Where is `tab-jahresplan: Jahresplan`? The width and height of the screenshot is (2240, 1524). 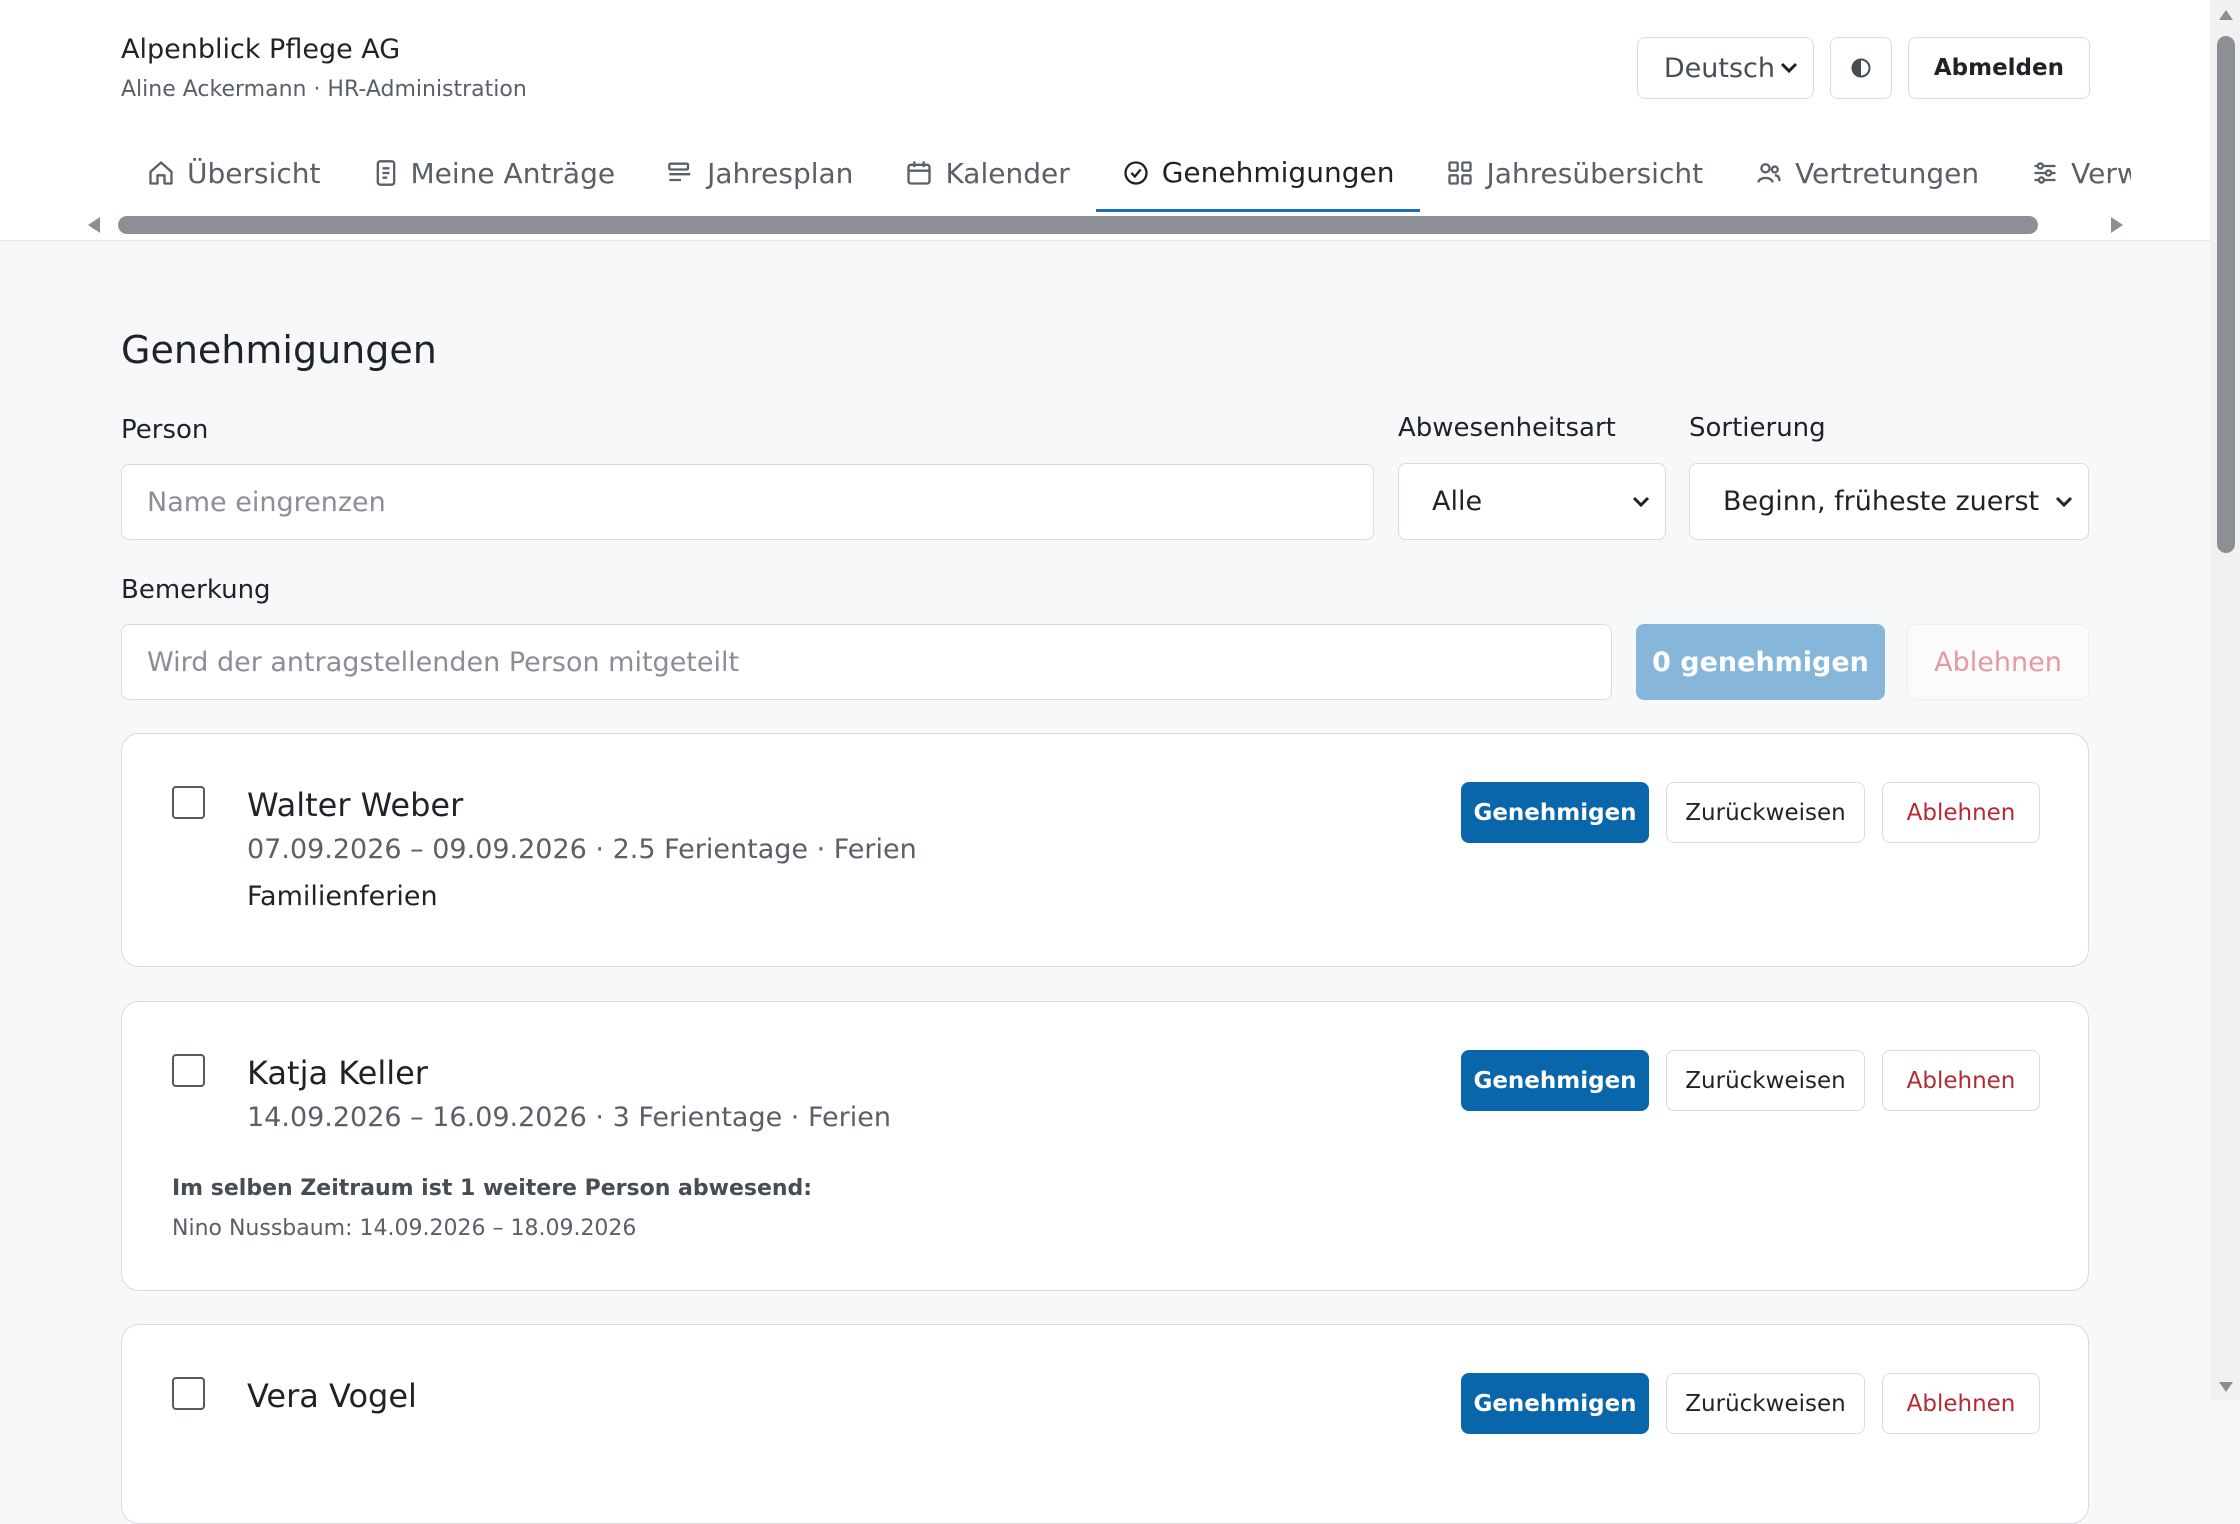
tab-jahresplan: Jahresplan is located at coordinates (760, 173).